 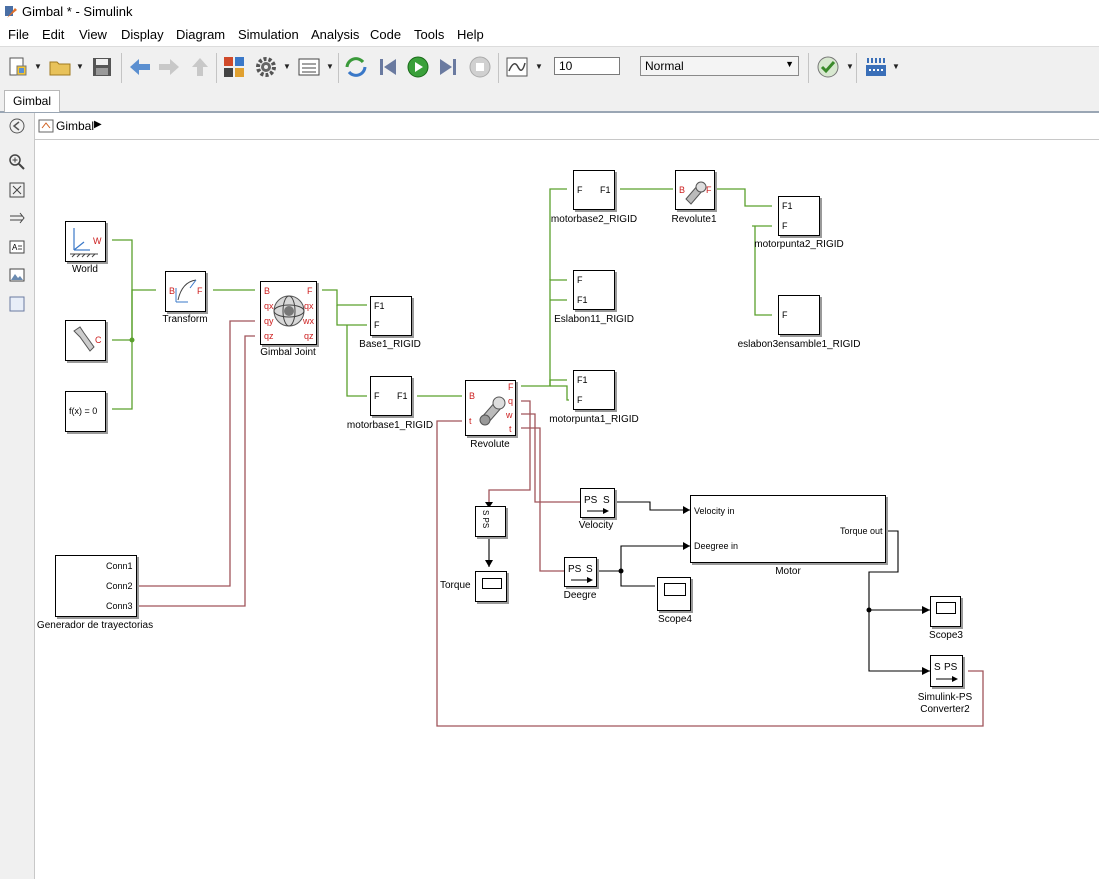 I want to click on junction-dot, so click(x=869, y=610).